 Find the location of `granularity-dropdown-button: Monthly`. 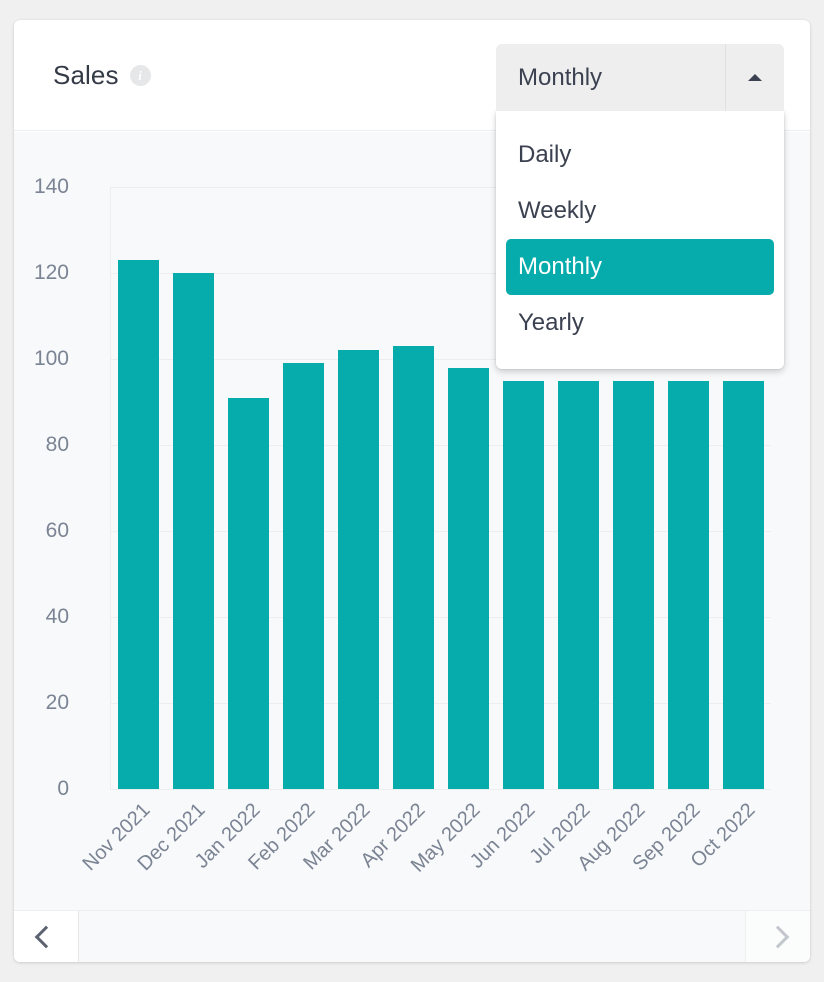

granularity-dropdown-button: Monthly is located at coordinates (640, 77).